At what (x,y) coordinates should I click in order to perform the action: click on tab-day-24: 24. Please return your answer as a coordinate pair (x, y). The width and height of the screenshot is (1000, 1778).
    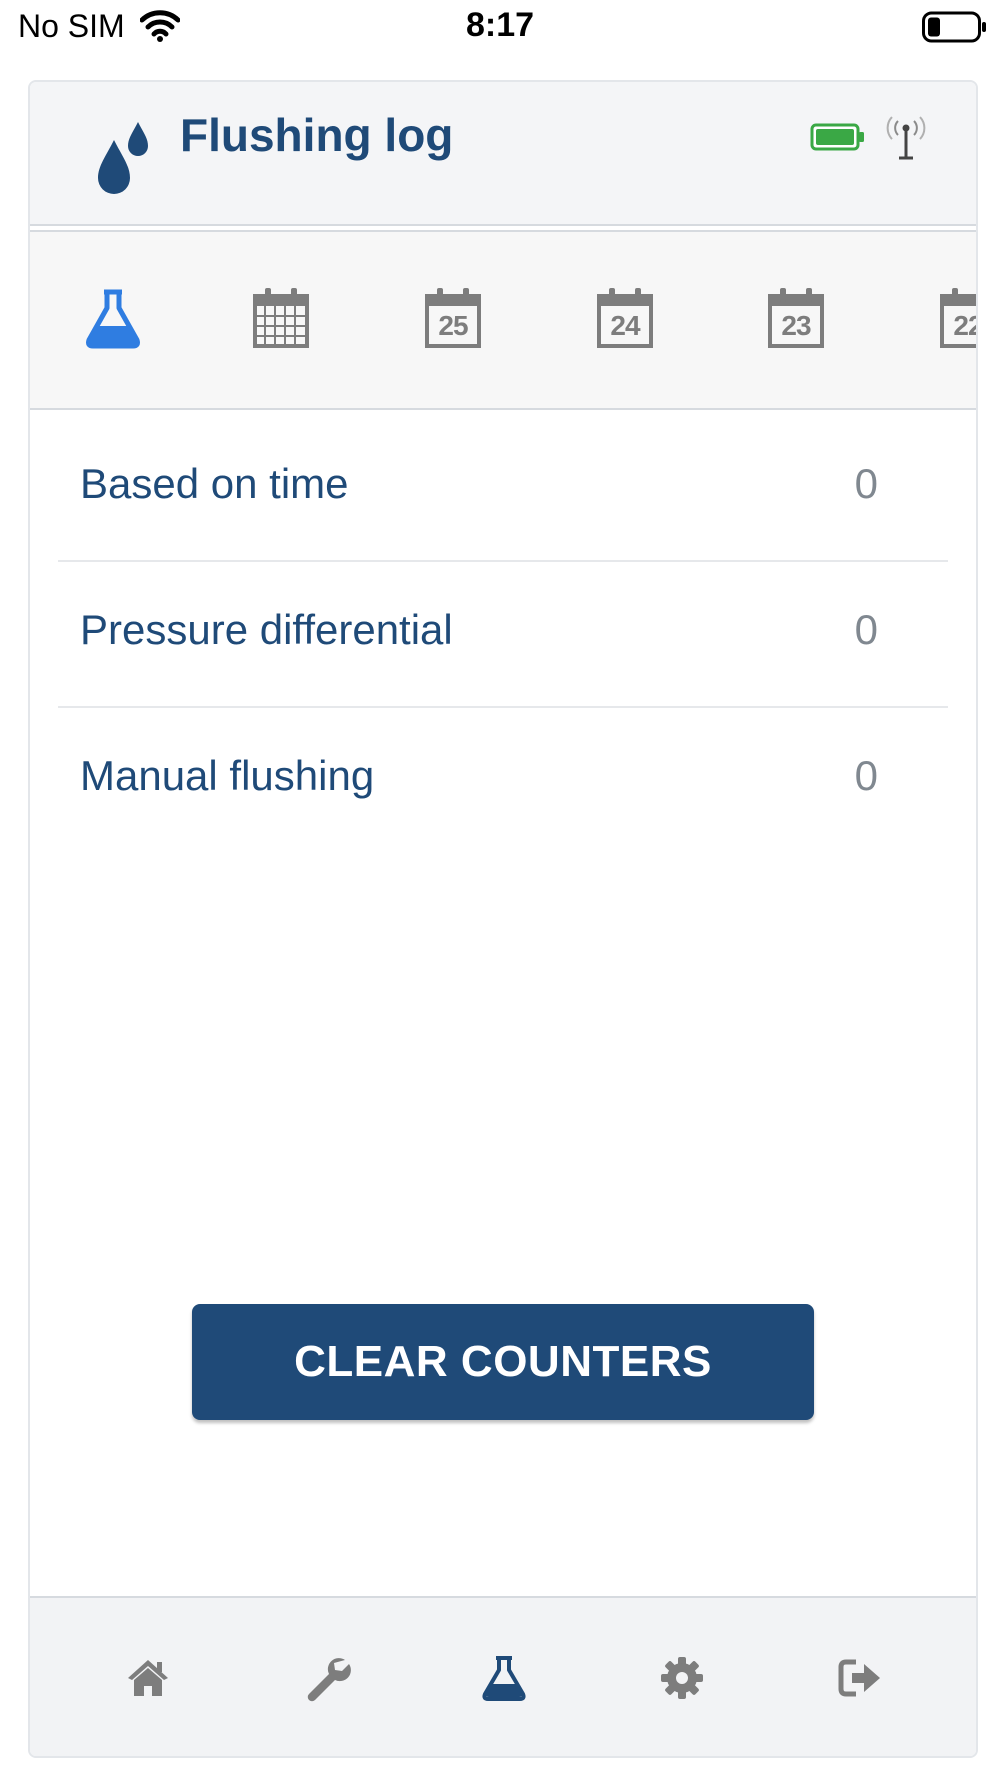
    Looking at the image, I should click on (625, 318).